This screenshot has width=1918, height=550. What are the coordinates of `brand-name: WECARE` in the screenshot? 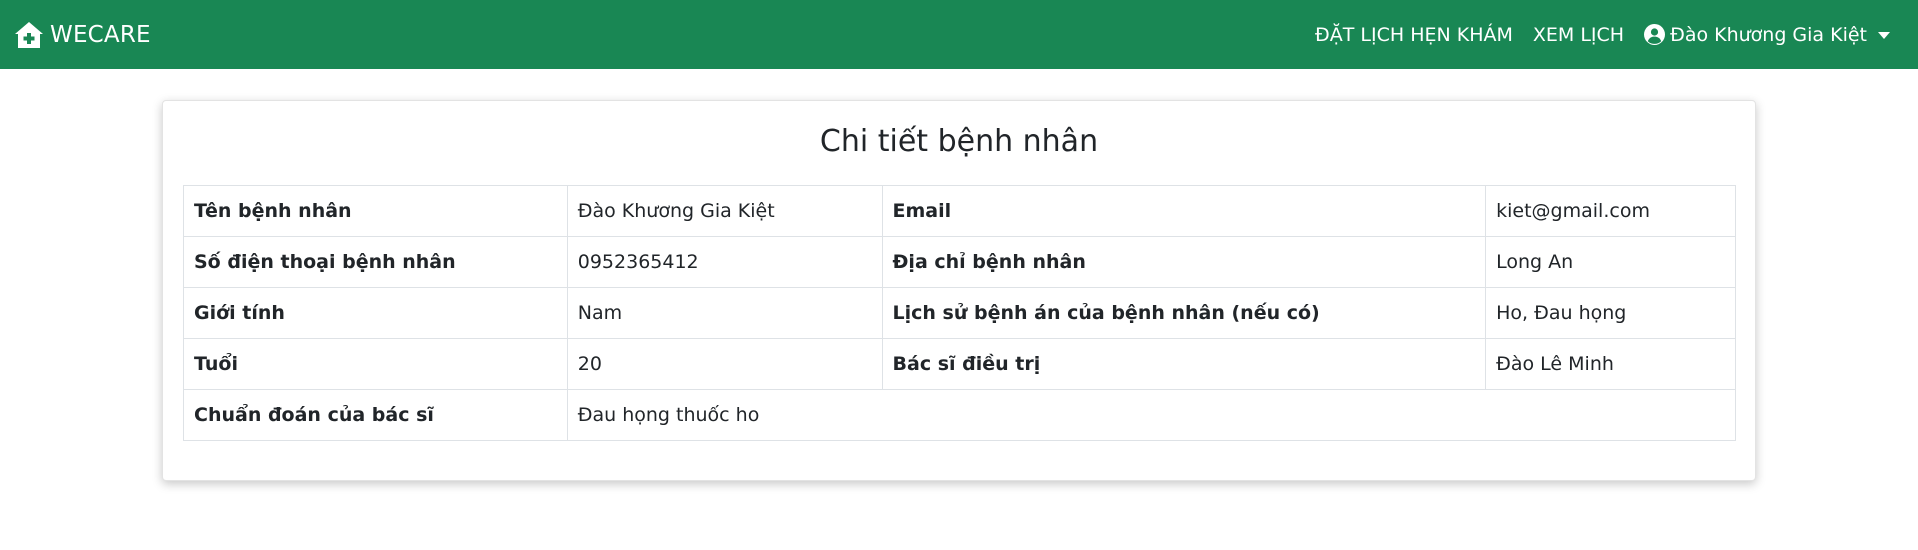 It's located at (100, 34).